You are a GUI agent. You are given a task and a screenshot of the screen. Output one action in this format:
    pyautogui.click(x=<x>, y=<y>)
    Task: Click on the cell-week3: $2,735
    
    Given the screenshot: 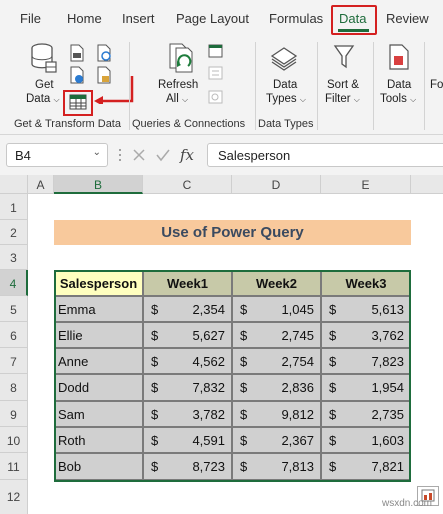 What is the action you would take?
    pyautogui.click(x=366, y=414)
    